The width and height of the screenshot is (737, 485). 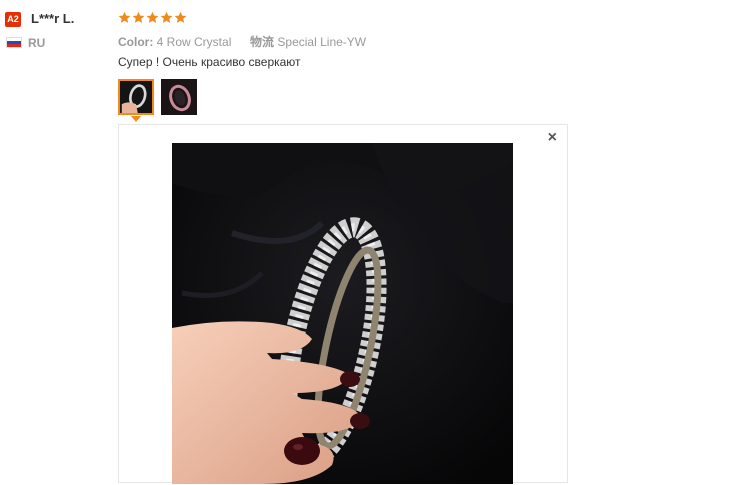 I want to click on shipping-label: 物流, so click(x=262, y=42).